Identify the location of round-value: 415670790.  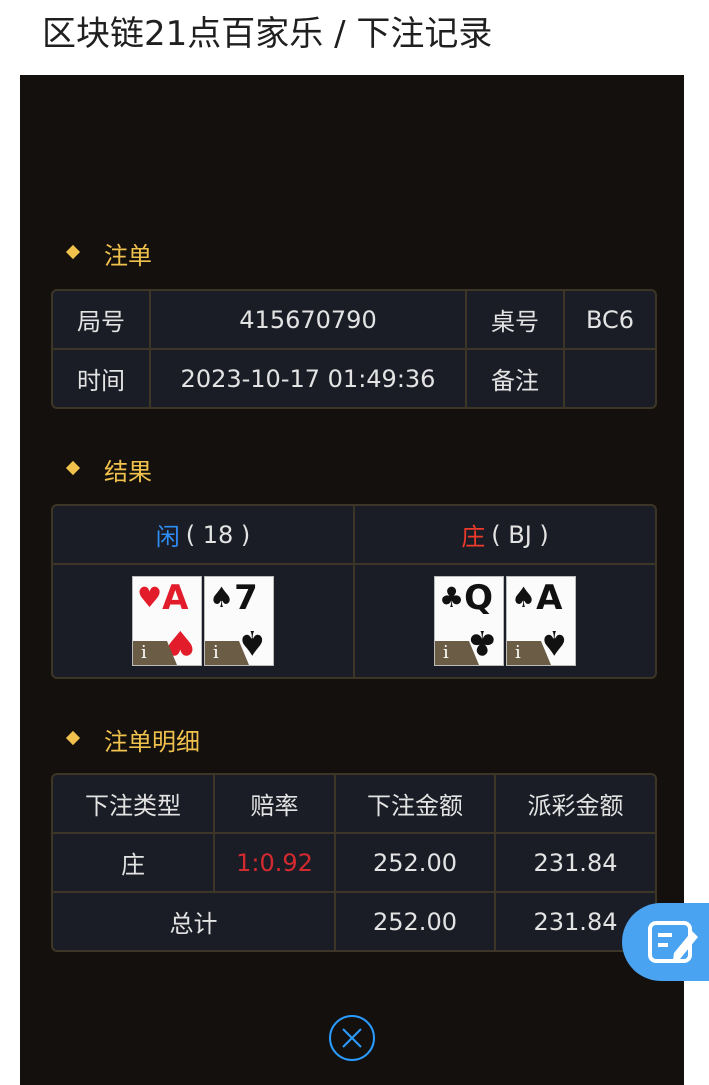
(307, 319).